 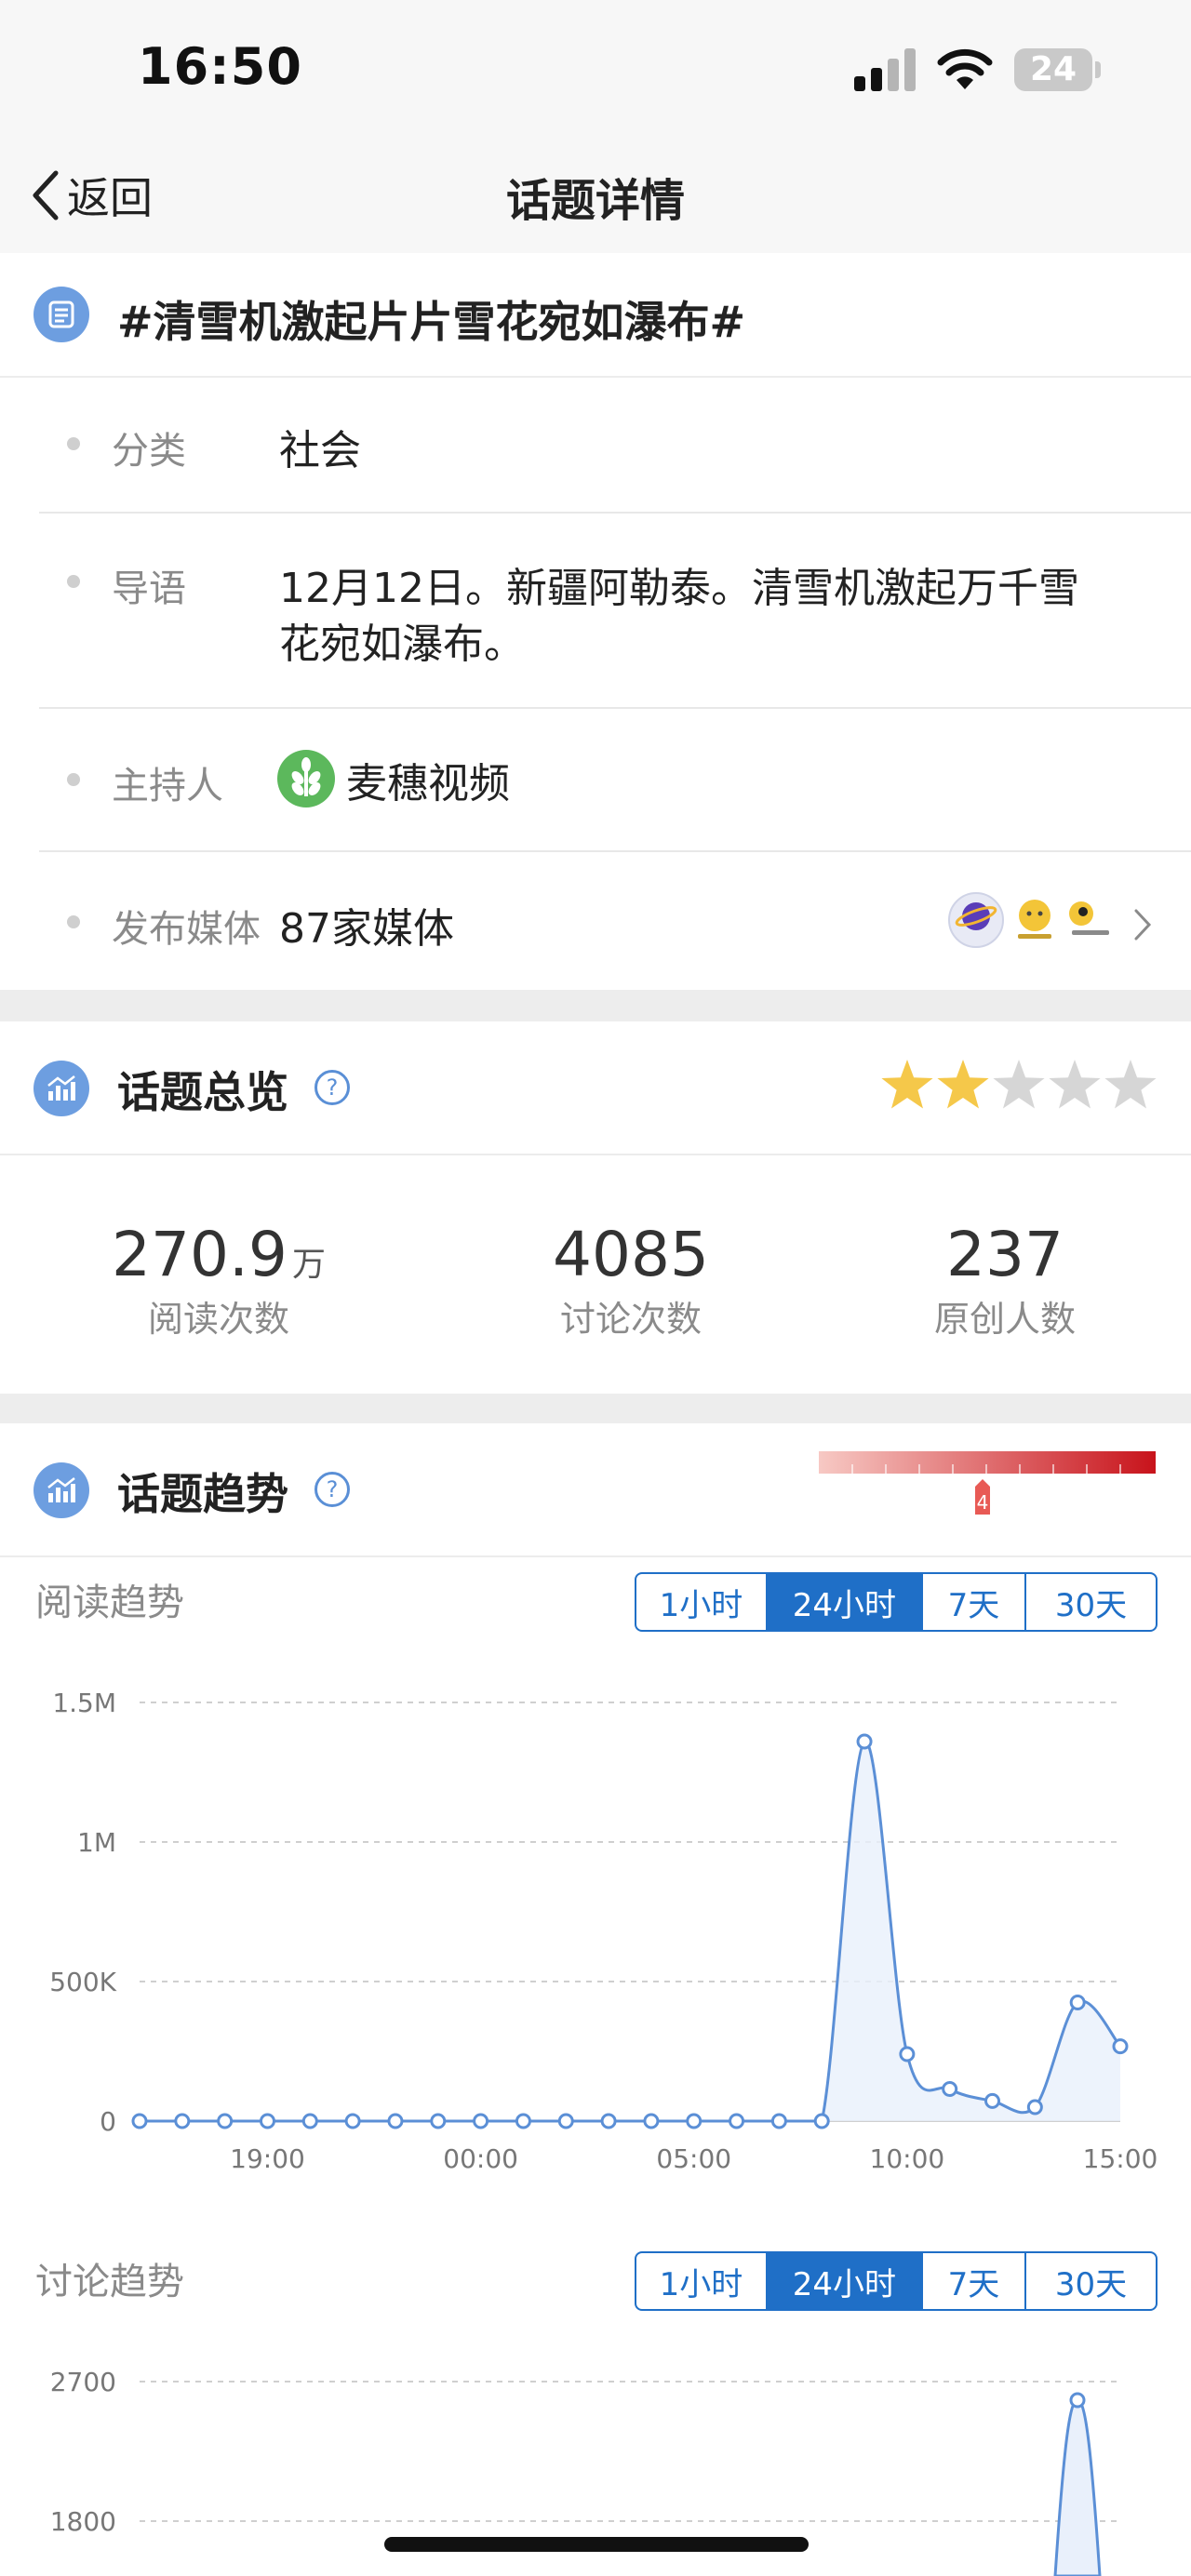 What do you see at coordinates (202, 1092) in the screenshot?
I see `overview-title: 话题总览` at bounding box center [202, 1092].